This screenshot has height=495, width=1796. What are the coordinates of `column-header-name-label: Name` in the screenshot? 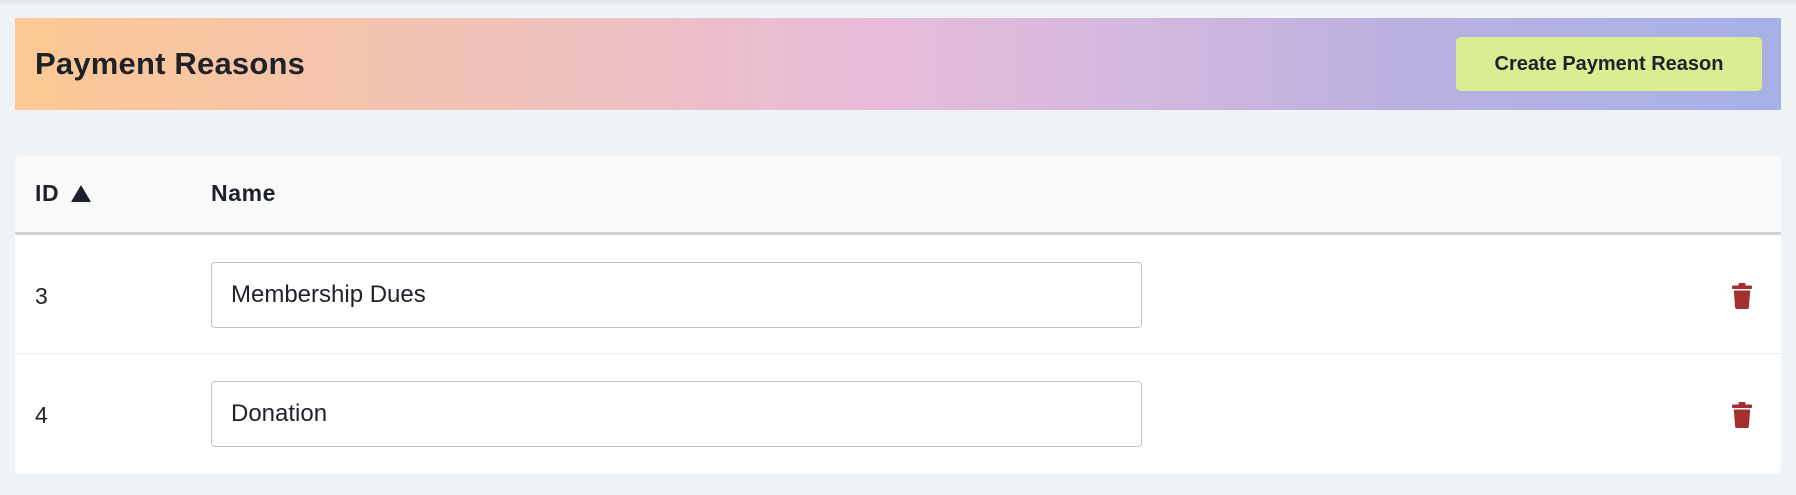 It's located at (244, 193).